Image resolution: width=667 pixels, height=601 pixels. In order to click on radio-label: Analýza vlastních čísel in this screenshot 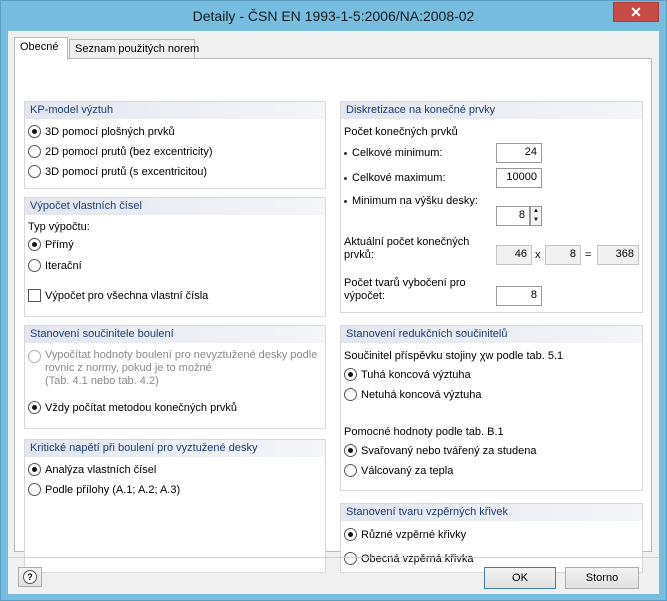, I will do `click(101, 469)`.